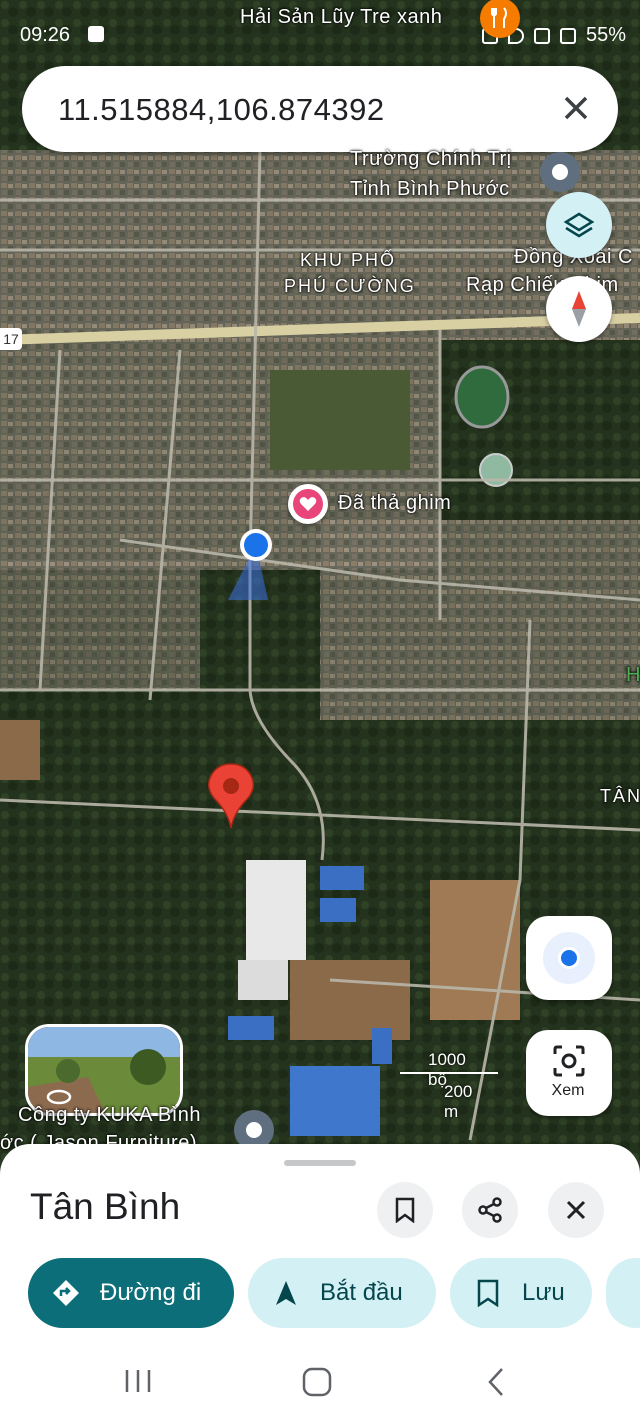 The width and height of the screenshot is (640, 1422). What do you see at coordinates (567, 35) in the screenshot?
I see `signal-icon` at bounding box center [567, 35].